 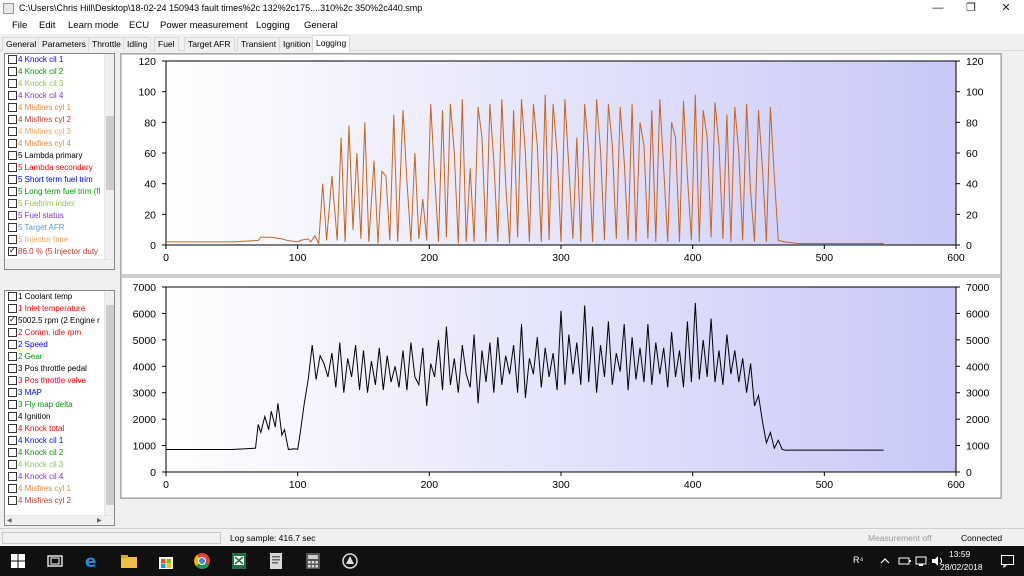 What do you see at coordinates (259, 44) in the screenshot?
I see `tab-transient: Transient` at bounding box center [259, 44].